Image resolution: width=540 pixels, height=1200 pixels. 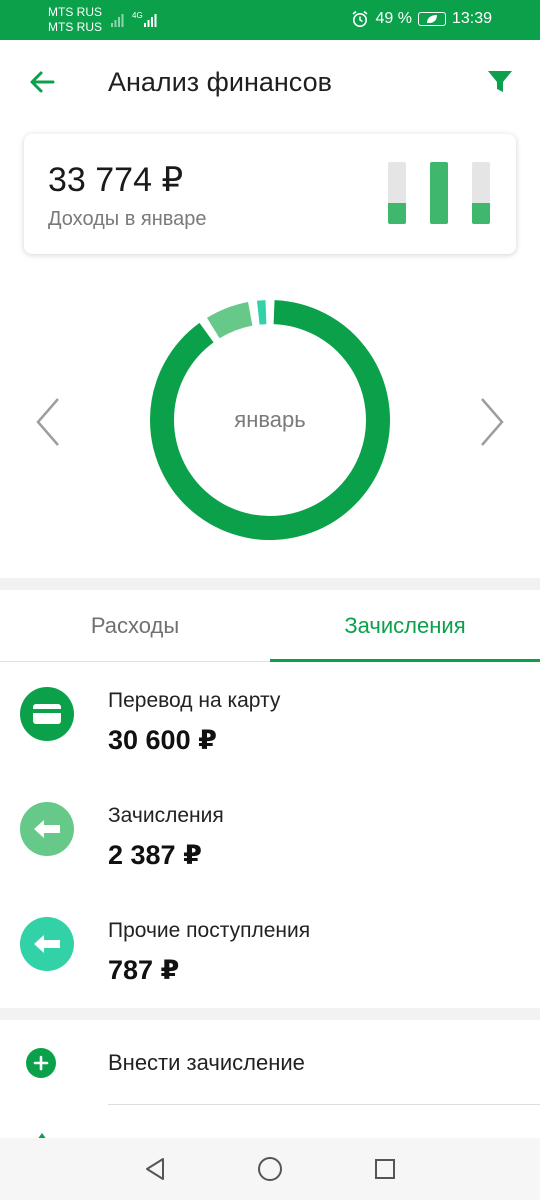 I want to click on square-recents-icon, so click(x=385, y=1169).